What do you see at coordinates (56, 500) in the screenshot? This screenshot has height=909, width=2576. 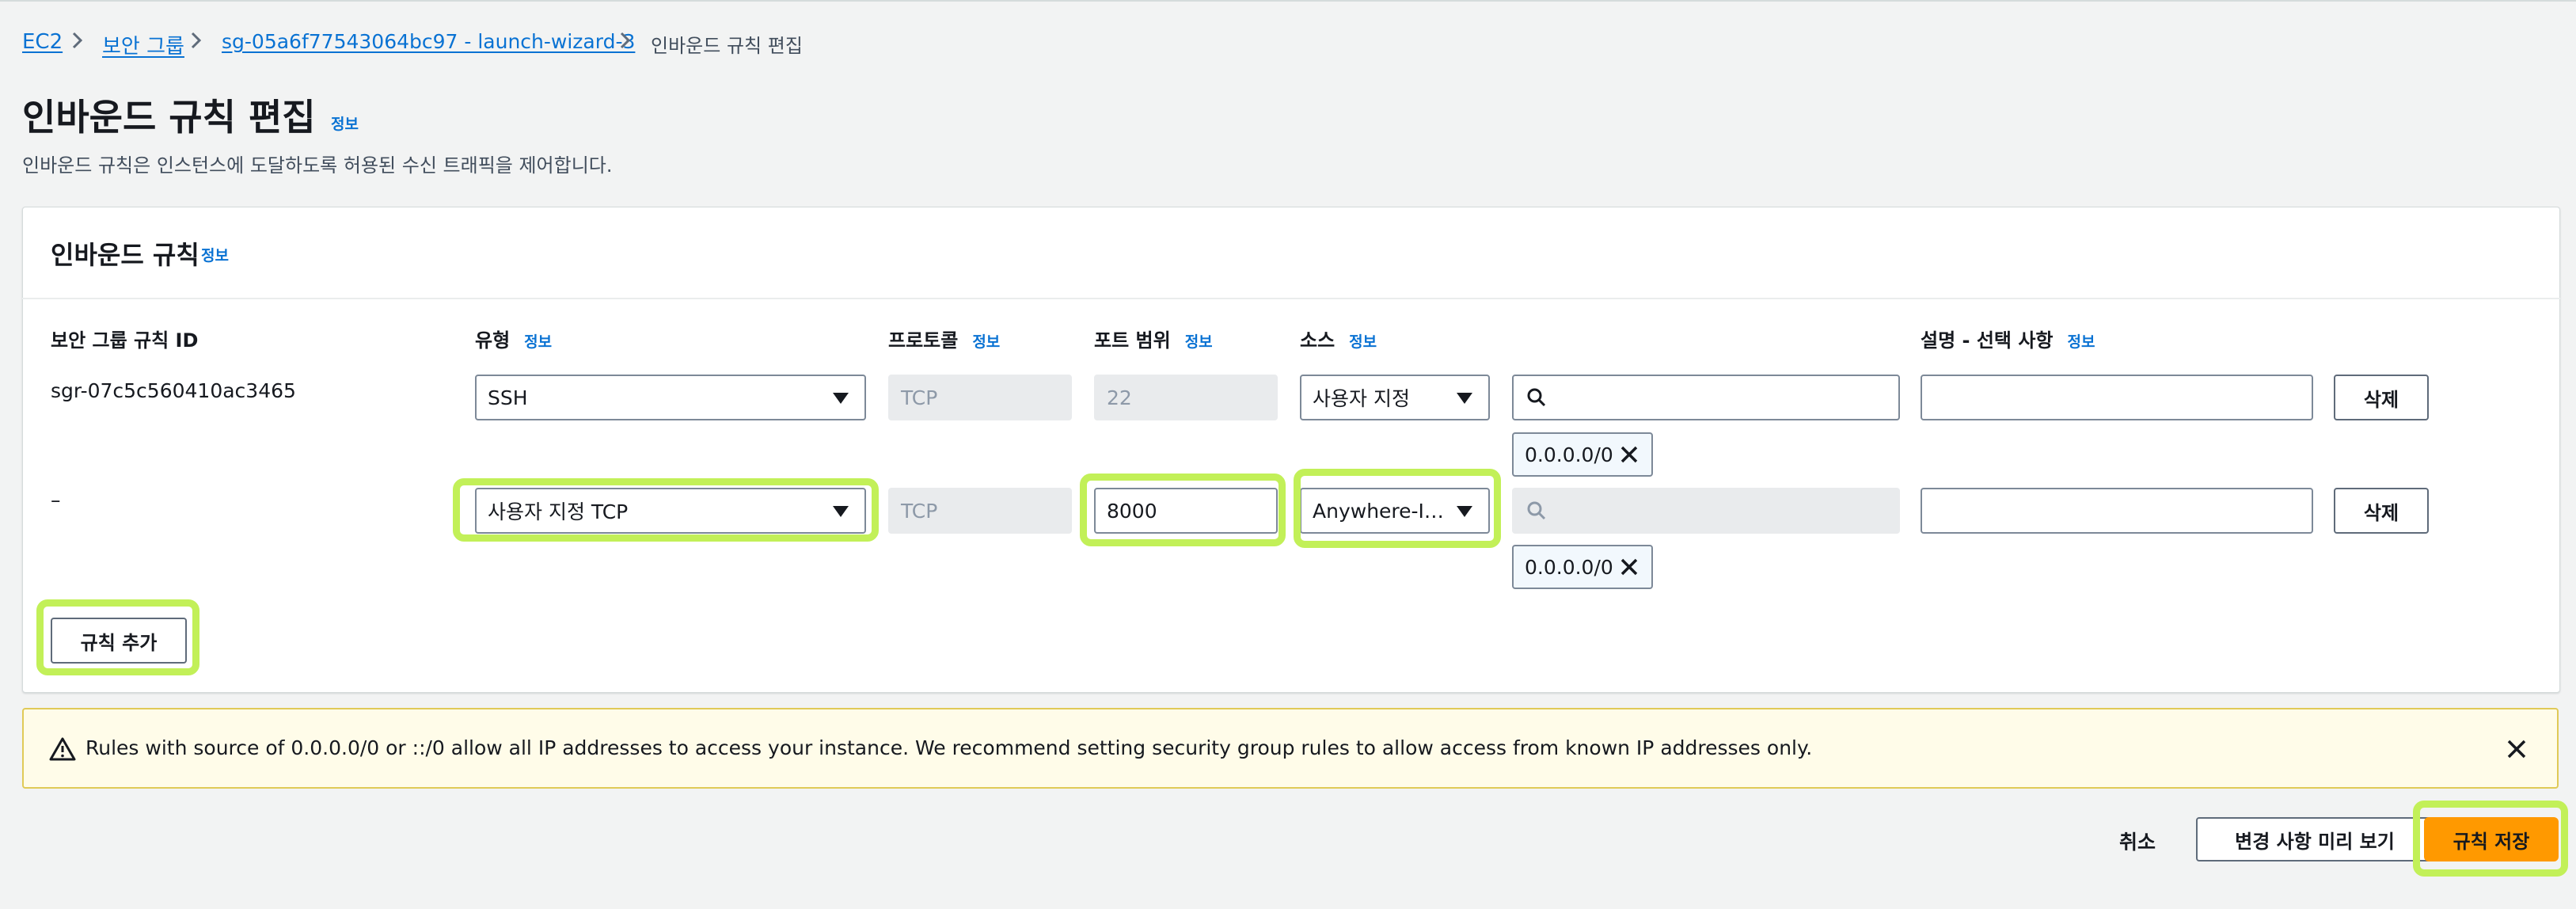 I see `rule-id: –` at bounding box center [56, 500].